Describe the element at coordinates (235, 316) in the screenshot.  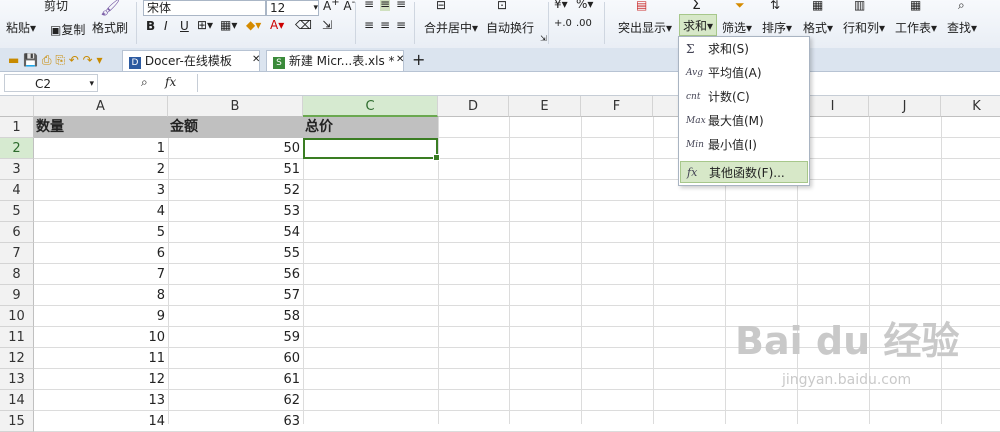
I see `cell-amount: 58` at that location.